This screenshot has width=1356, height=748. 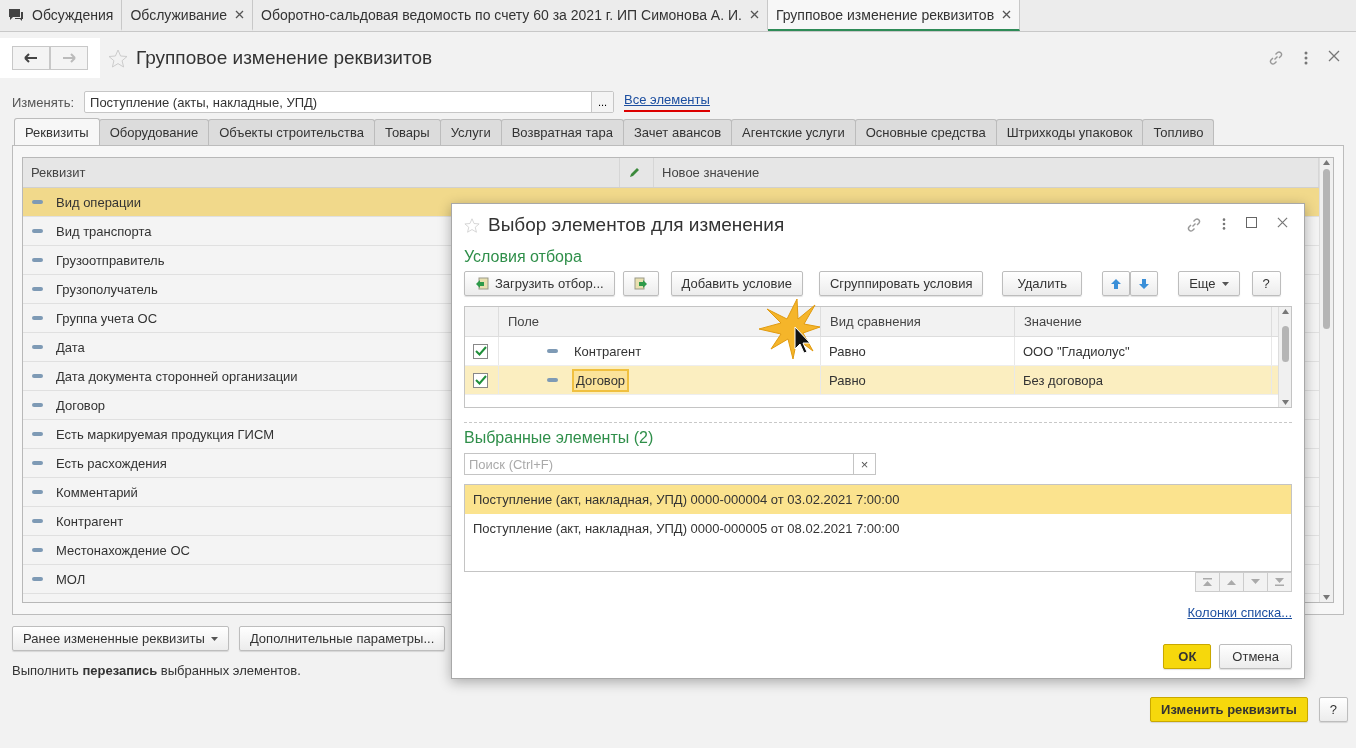 What do you see at coordinates (407, 132) in the screenshot?
I see `section-tab: Товары` at bounding box center [407, 132].